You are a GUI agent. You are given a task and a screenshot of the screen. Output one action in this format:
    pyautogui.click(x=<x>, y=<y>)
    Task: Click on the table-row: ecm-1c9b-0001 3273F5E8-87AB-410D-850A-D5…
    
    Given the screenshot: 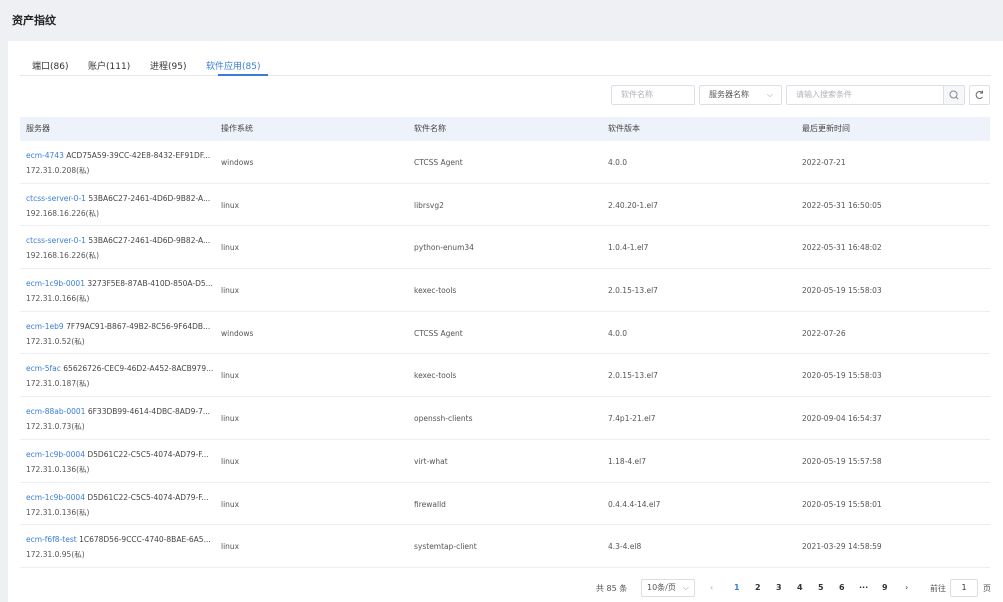 What is the action you would take?
    pyautogui.click(x=505, y=290)
    